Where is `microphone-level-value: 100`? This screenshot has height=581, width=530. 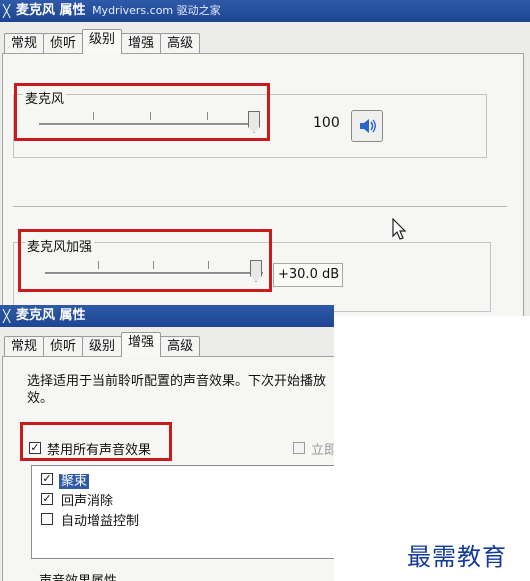
microphone-level-value: 100 is located at coordinates (326, 123).